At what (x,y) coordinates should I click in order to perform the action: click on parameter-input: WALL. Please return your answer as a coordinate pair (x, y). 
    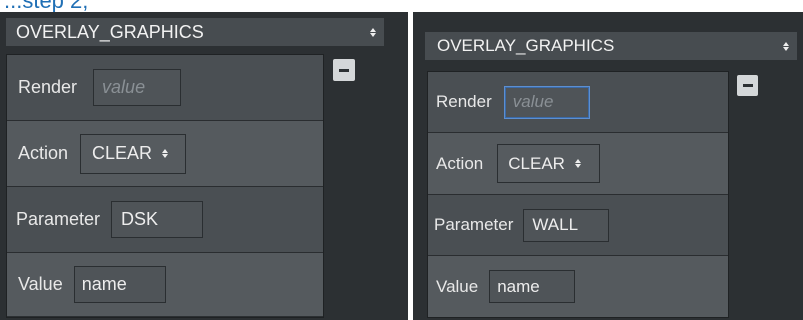
    Looking at the image, I should click on (566, 225).